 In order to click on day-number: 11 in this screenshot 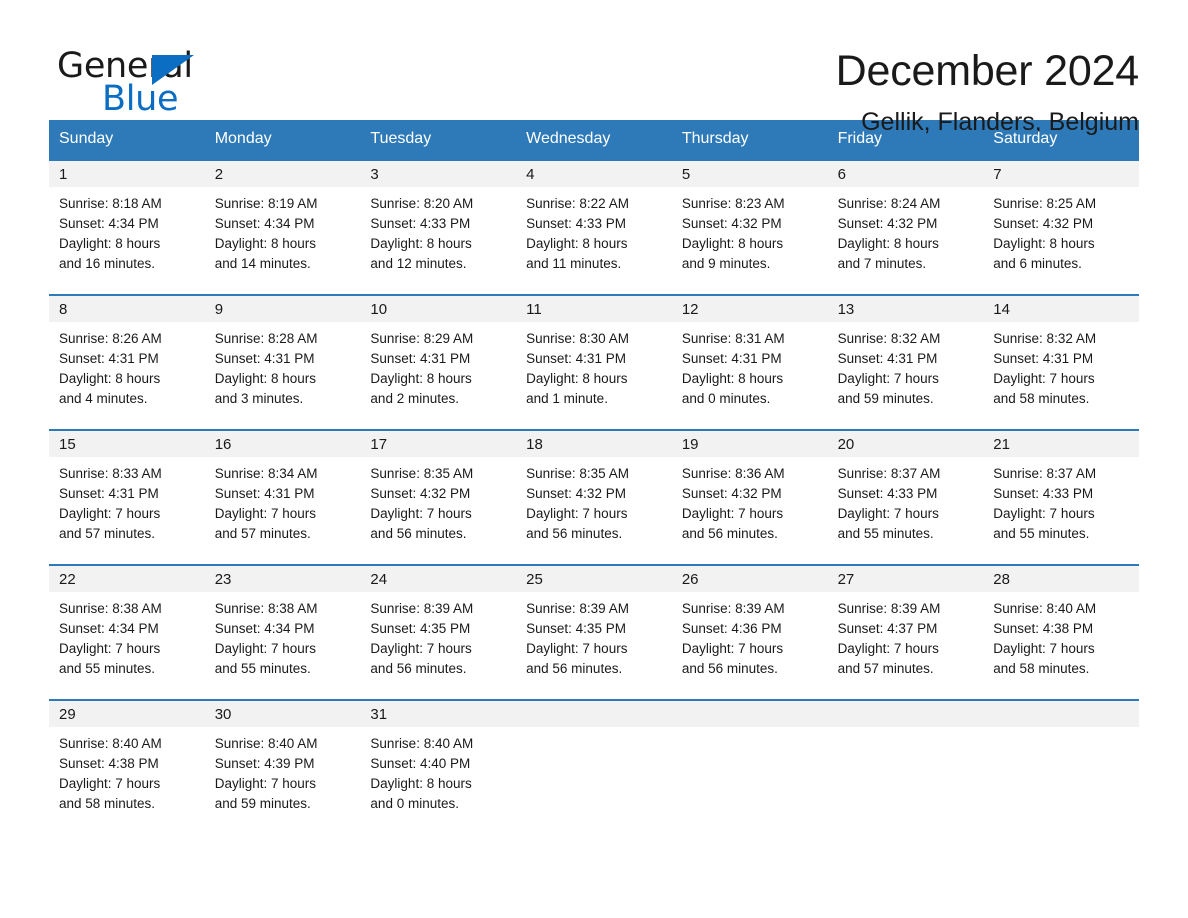, I will do `click(534, 309)`.